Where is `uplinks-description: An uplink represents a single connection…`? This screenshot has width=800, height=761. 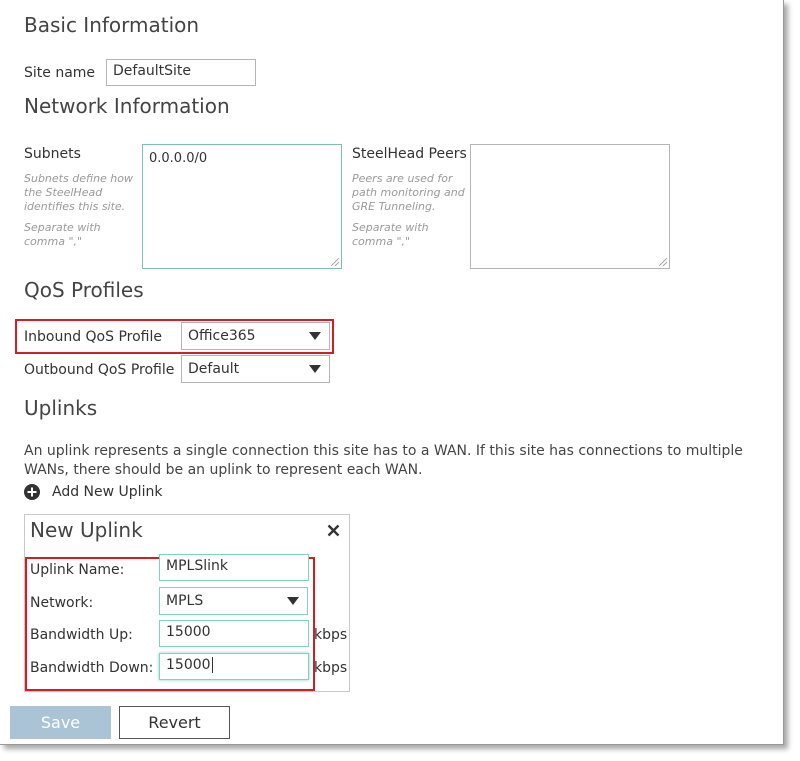
uplinks-description: An uplink represents a single connection… is located at coordinates (383, 460).